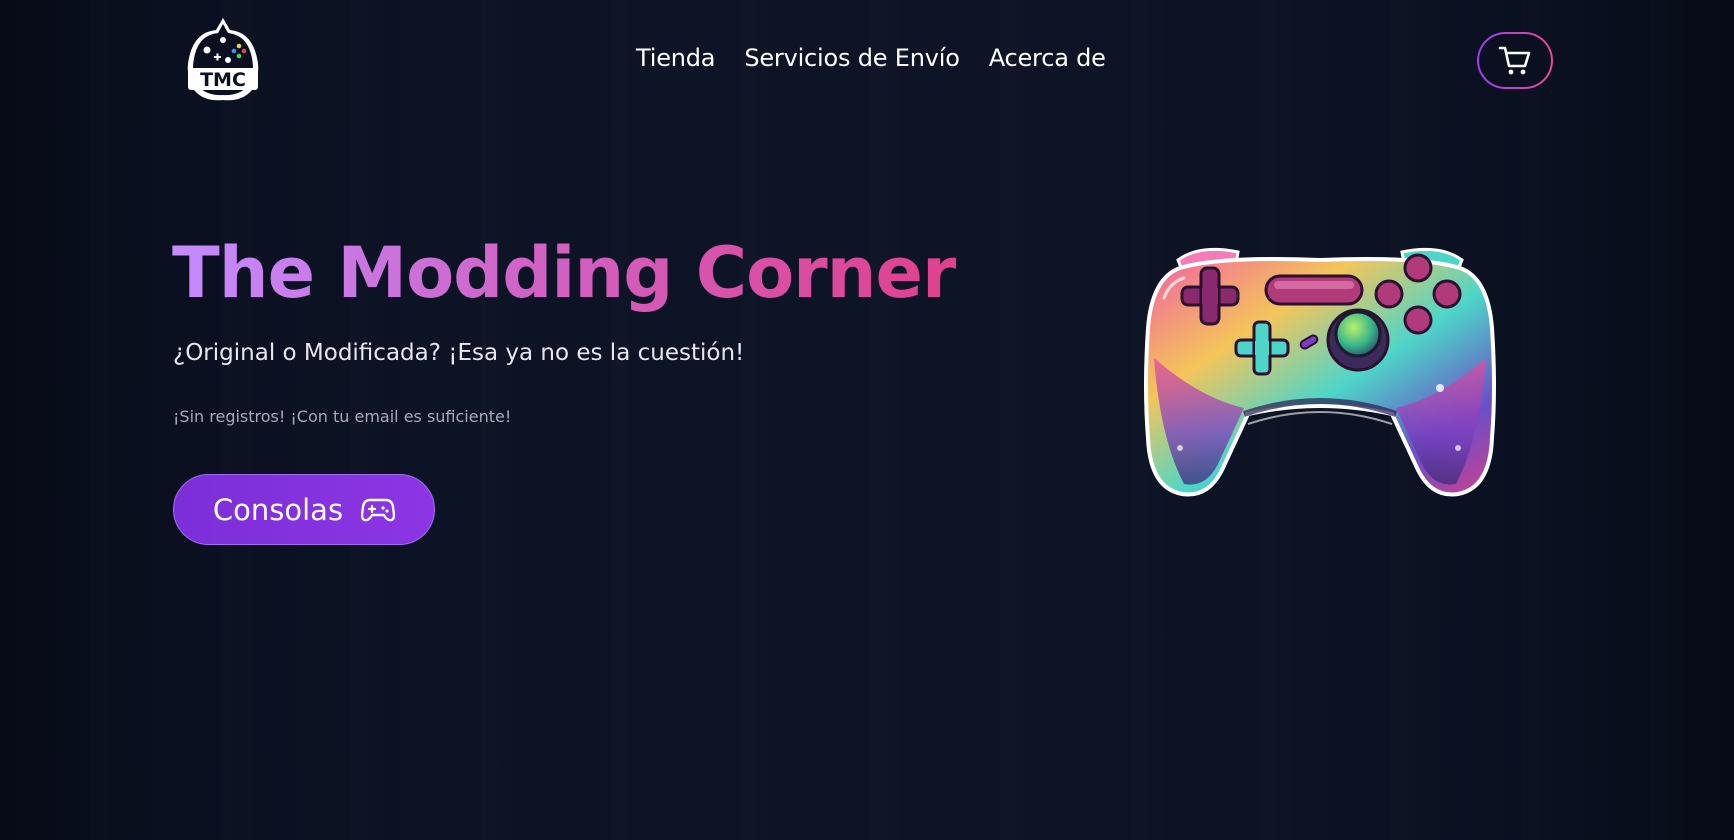 Image resolution: width=1734 pixels, height=840 pixels. Describe the element at coordinates (676, 58) in the screenshot. I see `nav-tienda: Tienda` at that location.